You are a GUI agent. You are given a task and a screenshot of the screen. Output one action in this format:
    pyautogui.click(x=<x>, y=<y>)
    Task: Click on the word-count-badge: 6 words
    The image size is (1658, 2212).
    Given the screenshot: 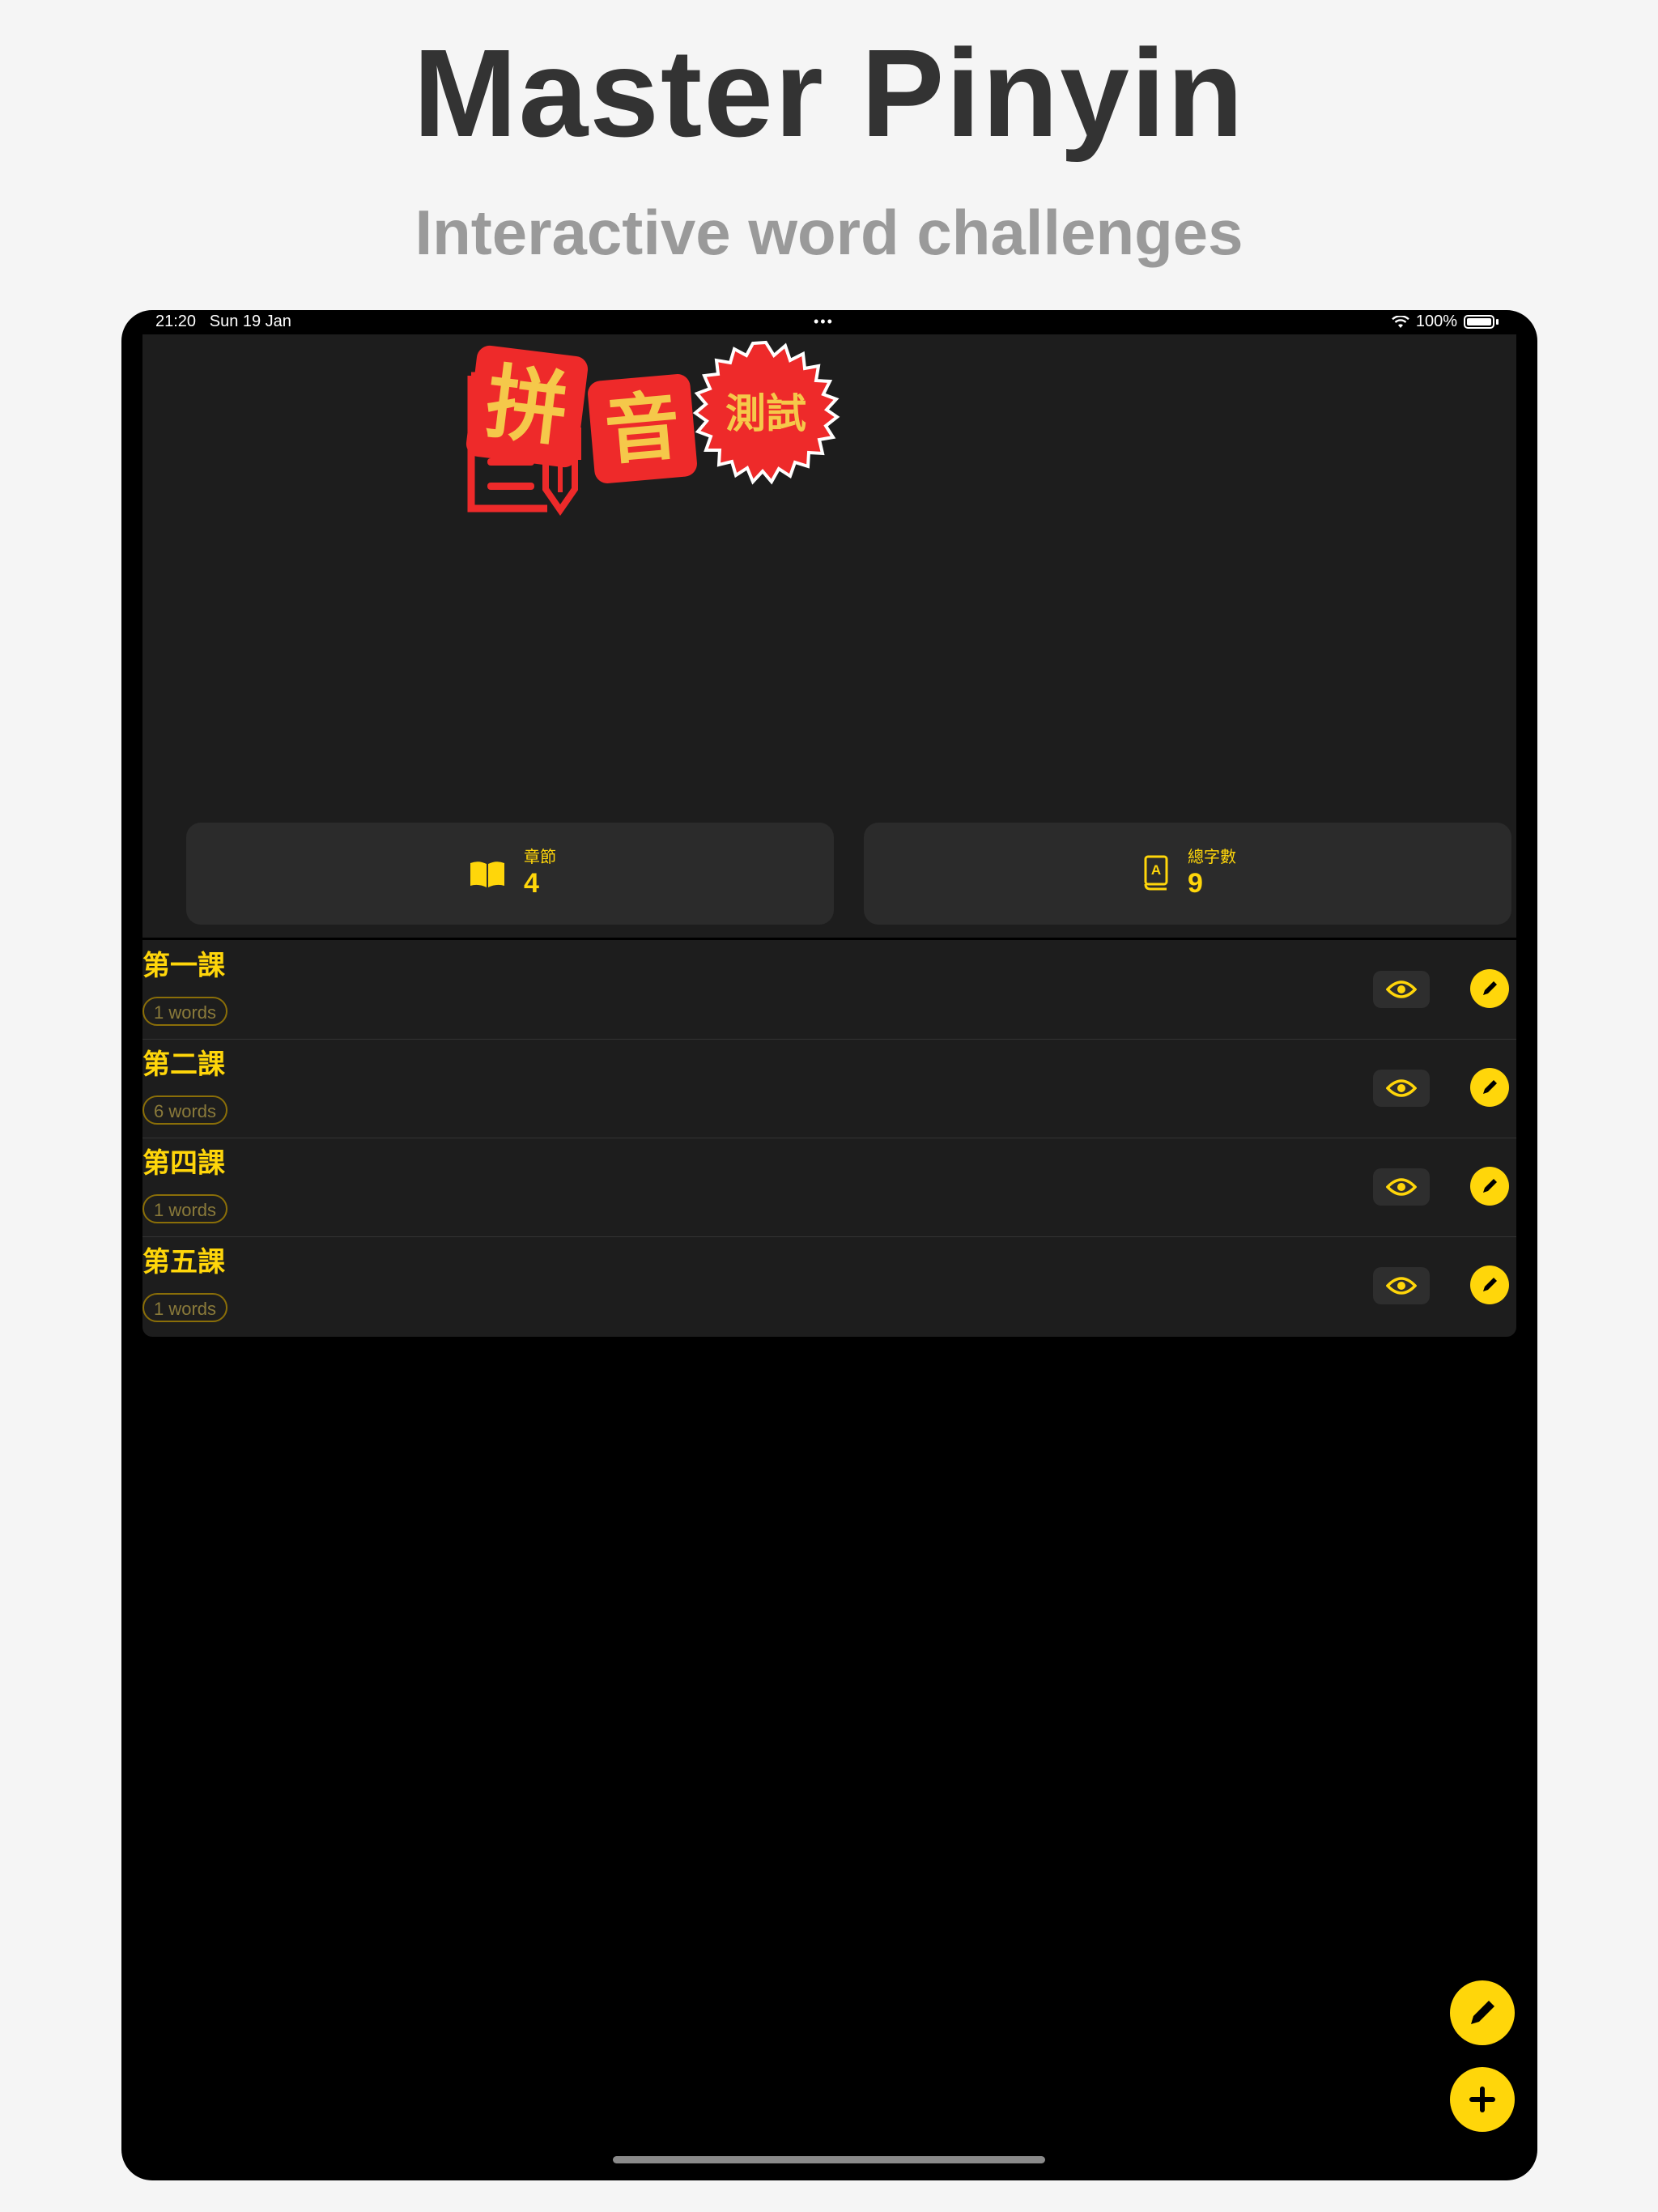 What is the action you would take?
    pyautogui.click(x=185, y=1110)
    